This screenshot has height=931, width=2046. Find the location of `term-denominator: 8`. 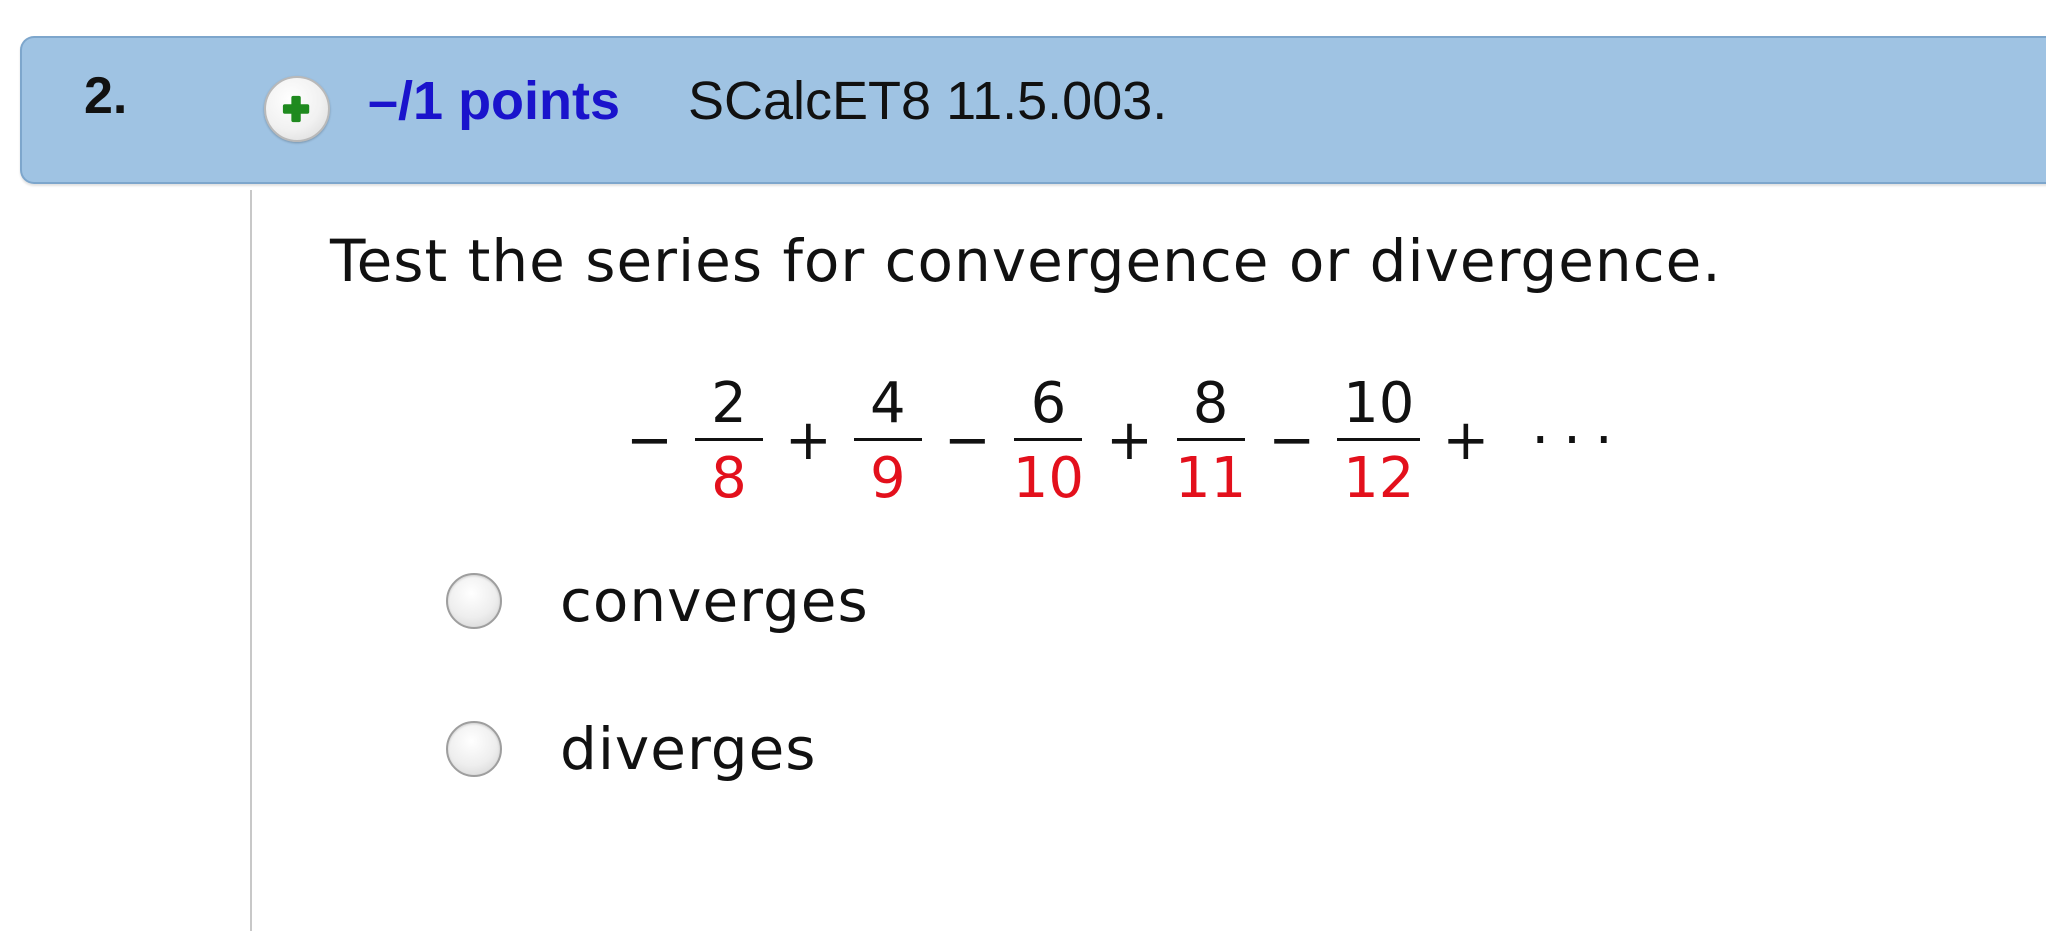

term-denominator: 8 is located at coordinates (729, 478).